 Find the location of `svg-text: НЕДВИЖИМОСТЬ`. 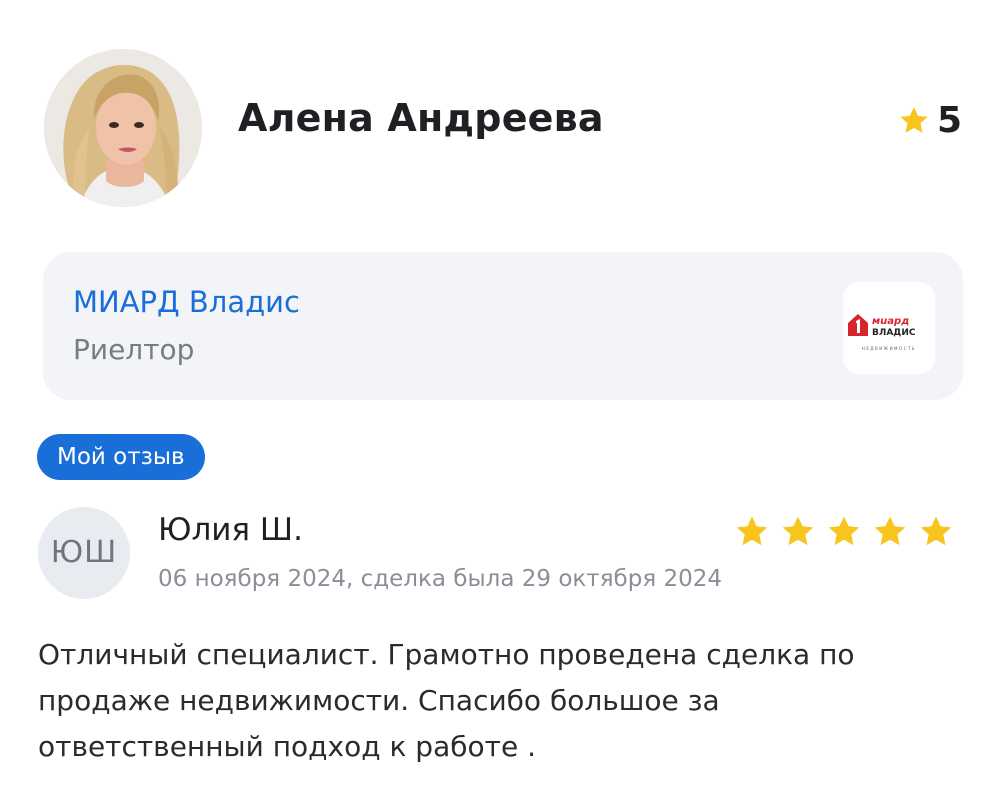

svg-text: НЕДВИЖИМОСТЬ is located at coordinates (889, 348).